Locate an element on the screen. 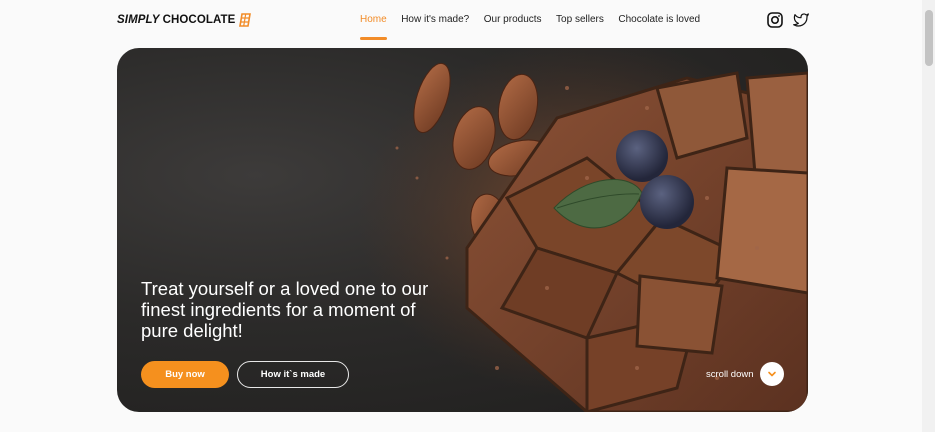 The height and width of the screenshot is (432, 935). nav-item-top-sellers: Top sellers is located at coordinates (580, 19).